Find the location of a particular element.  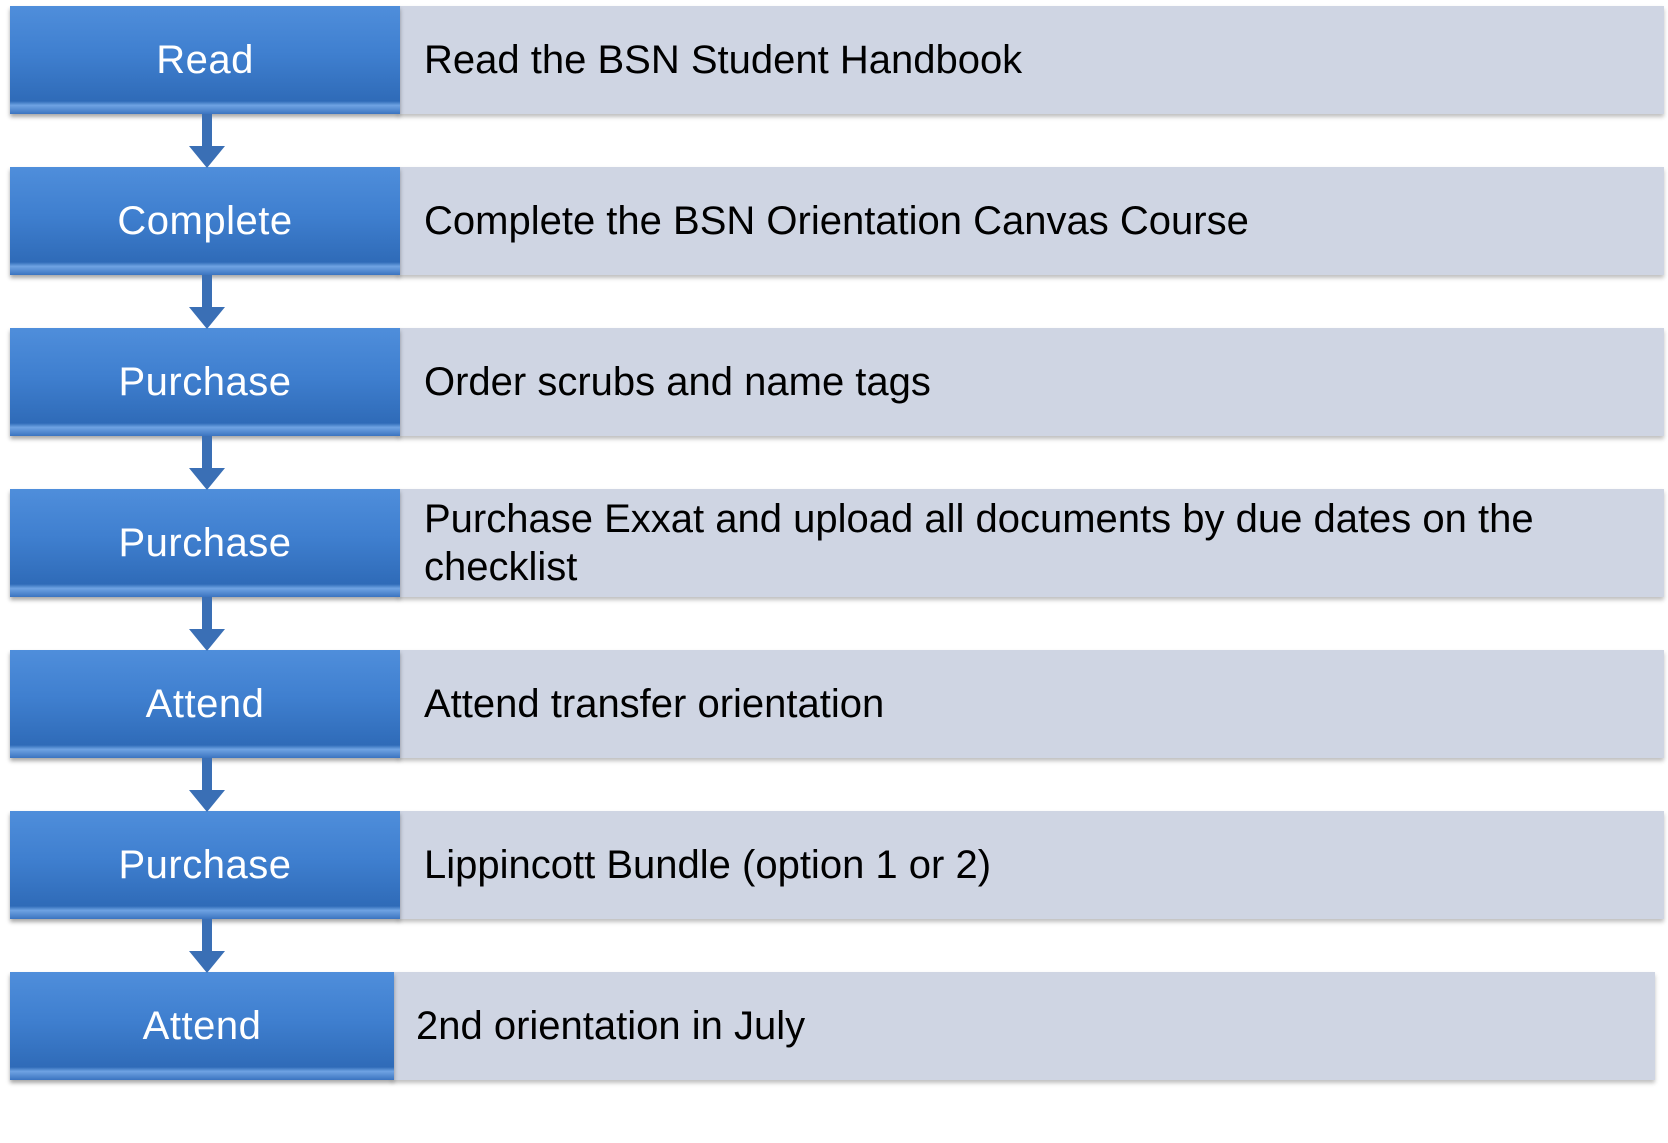

step-description-box: Order scrubs and name tags is located at coordinates (1031, 382).